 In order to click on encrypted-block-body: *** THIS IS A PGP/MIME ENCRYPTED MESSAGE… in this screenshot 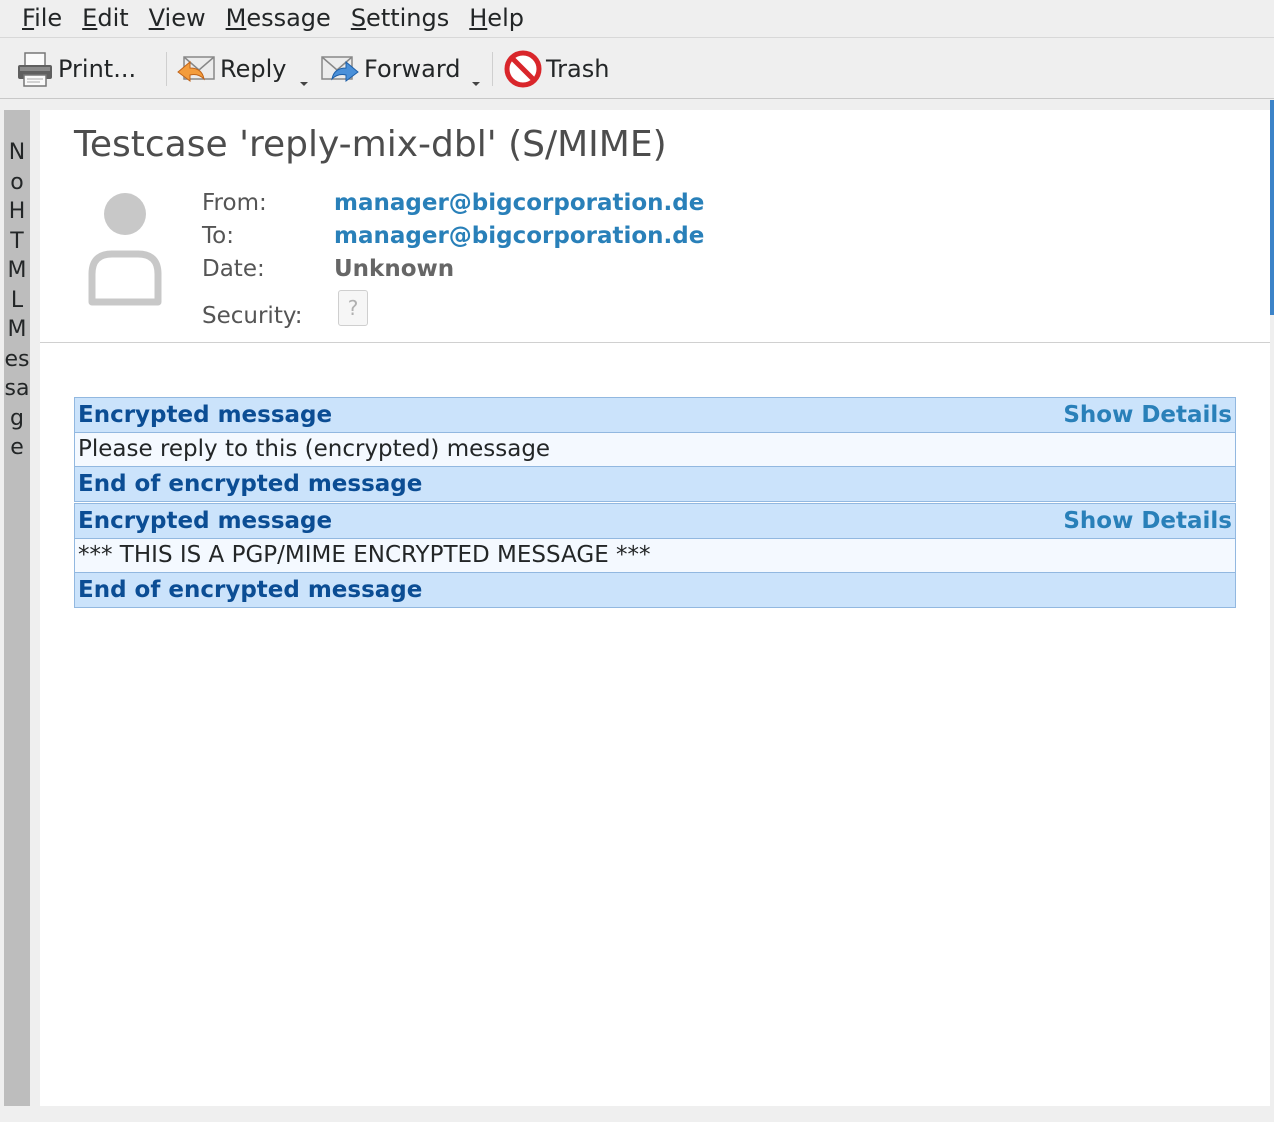, I will do `click(655, 555)`.